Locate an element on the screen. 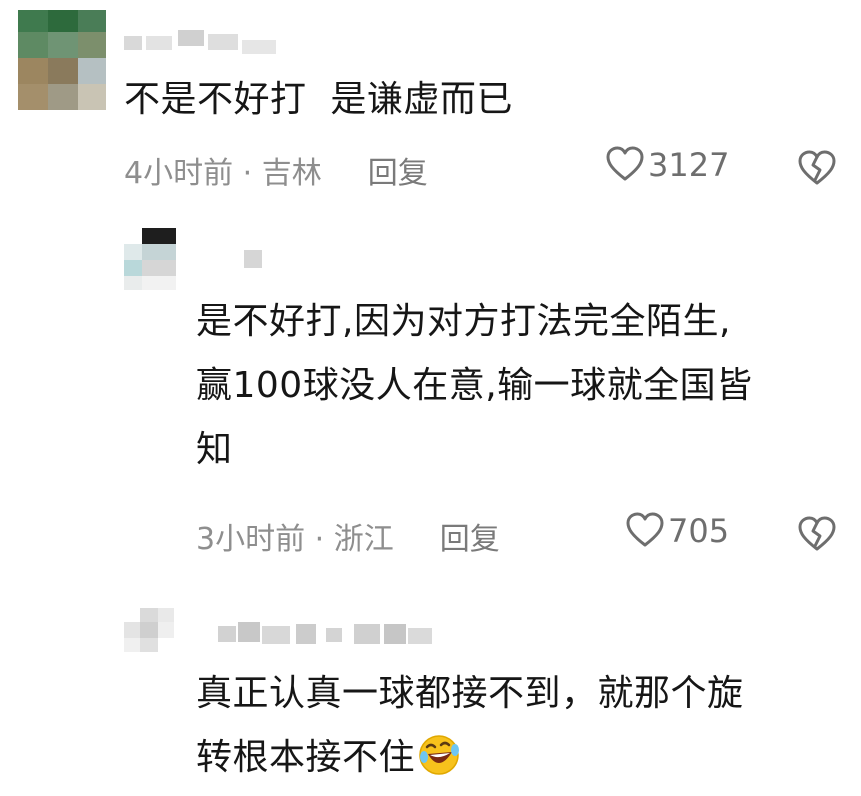 Image resolution: width=861 pixels, height=796 pixels. comment-line: 真正认真一球都接不到，就那个旋 is located at coordinates (470, 693).